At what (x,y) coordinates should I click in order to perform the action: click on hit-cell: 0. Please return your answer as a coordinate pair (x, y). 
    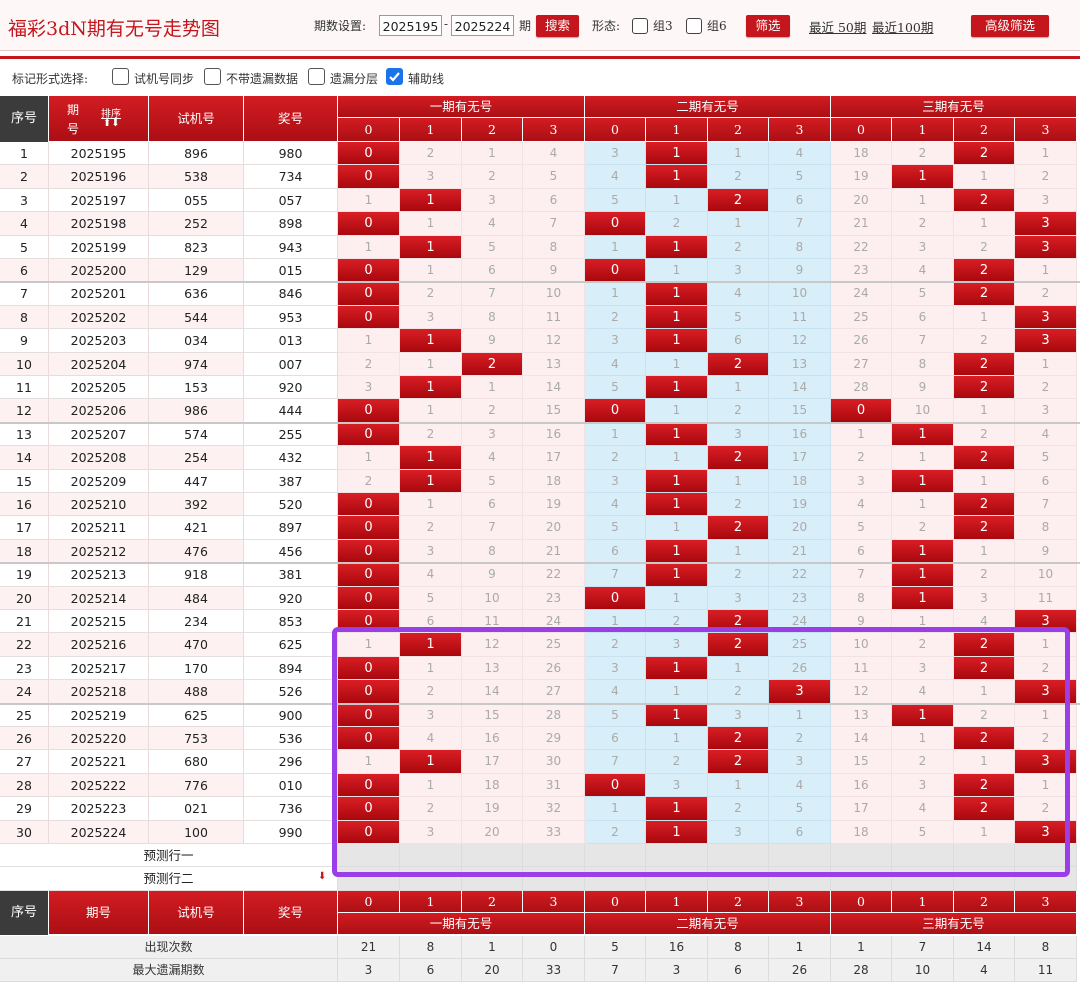
    Looking at the image, I should click on (369, 271).